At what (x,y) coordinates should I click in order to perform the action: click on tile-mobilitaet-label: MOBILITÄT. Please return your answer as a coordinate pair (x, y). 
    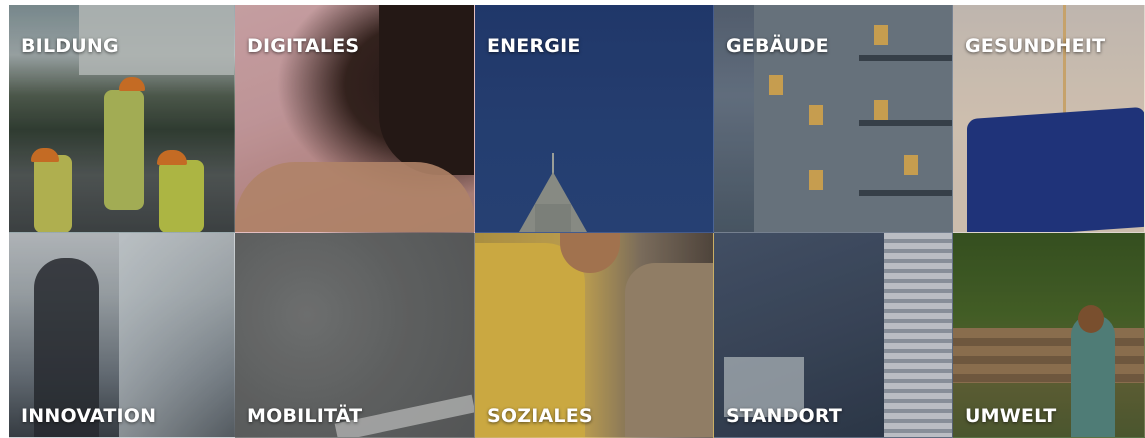
    Looking at the image, I should click on (305, 416).